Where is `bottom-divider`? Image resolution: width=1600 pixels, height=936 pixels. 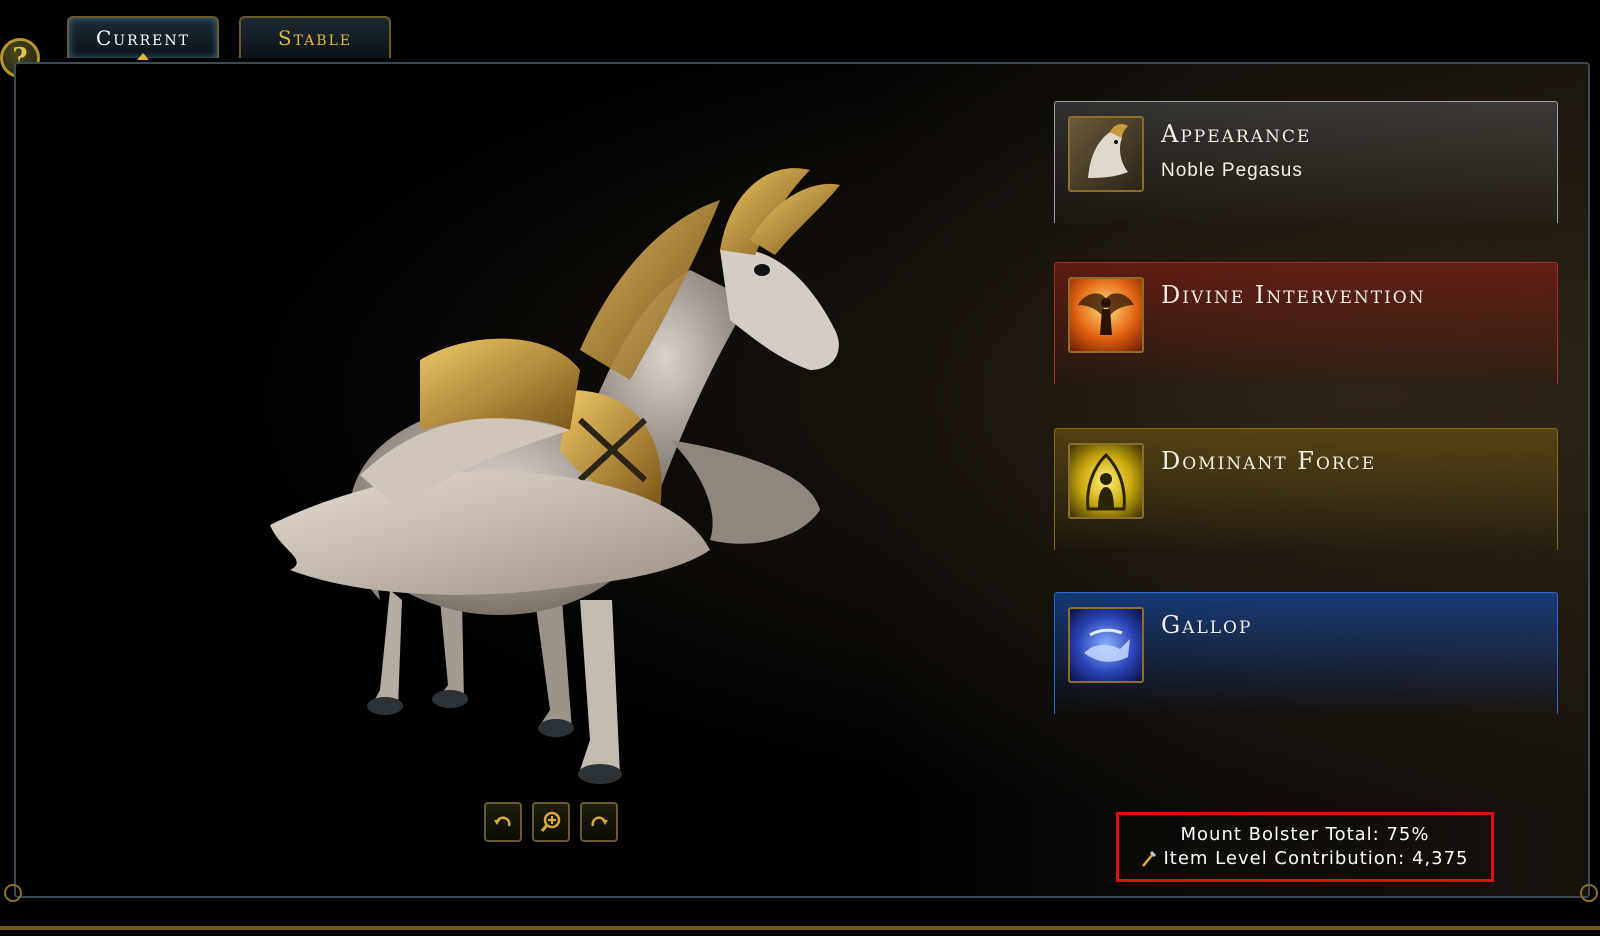 bottom-divider is located at coordinates (800, 928).